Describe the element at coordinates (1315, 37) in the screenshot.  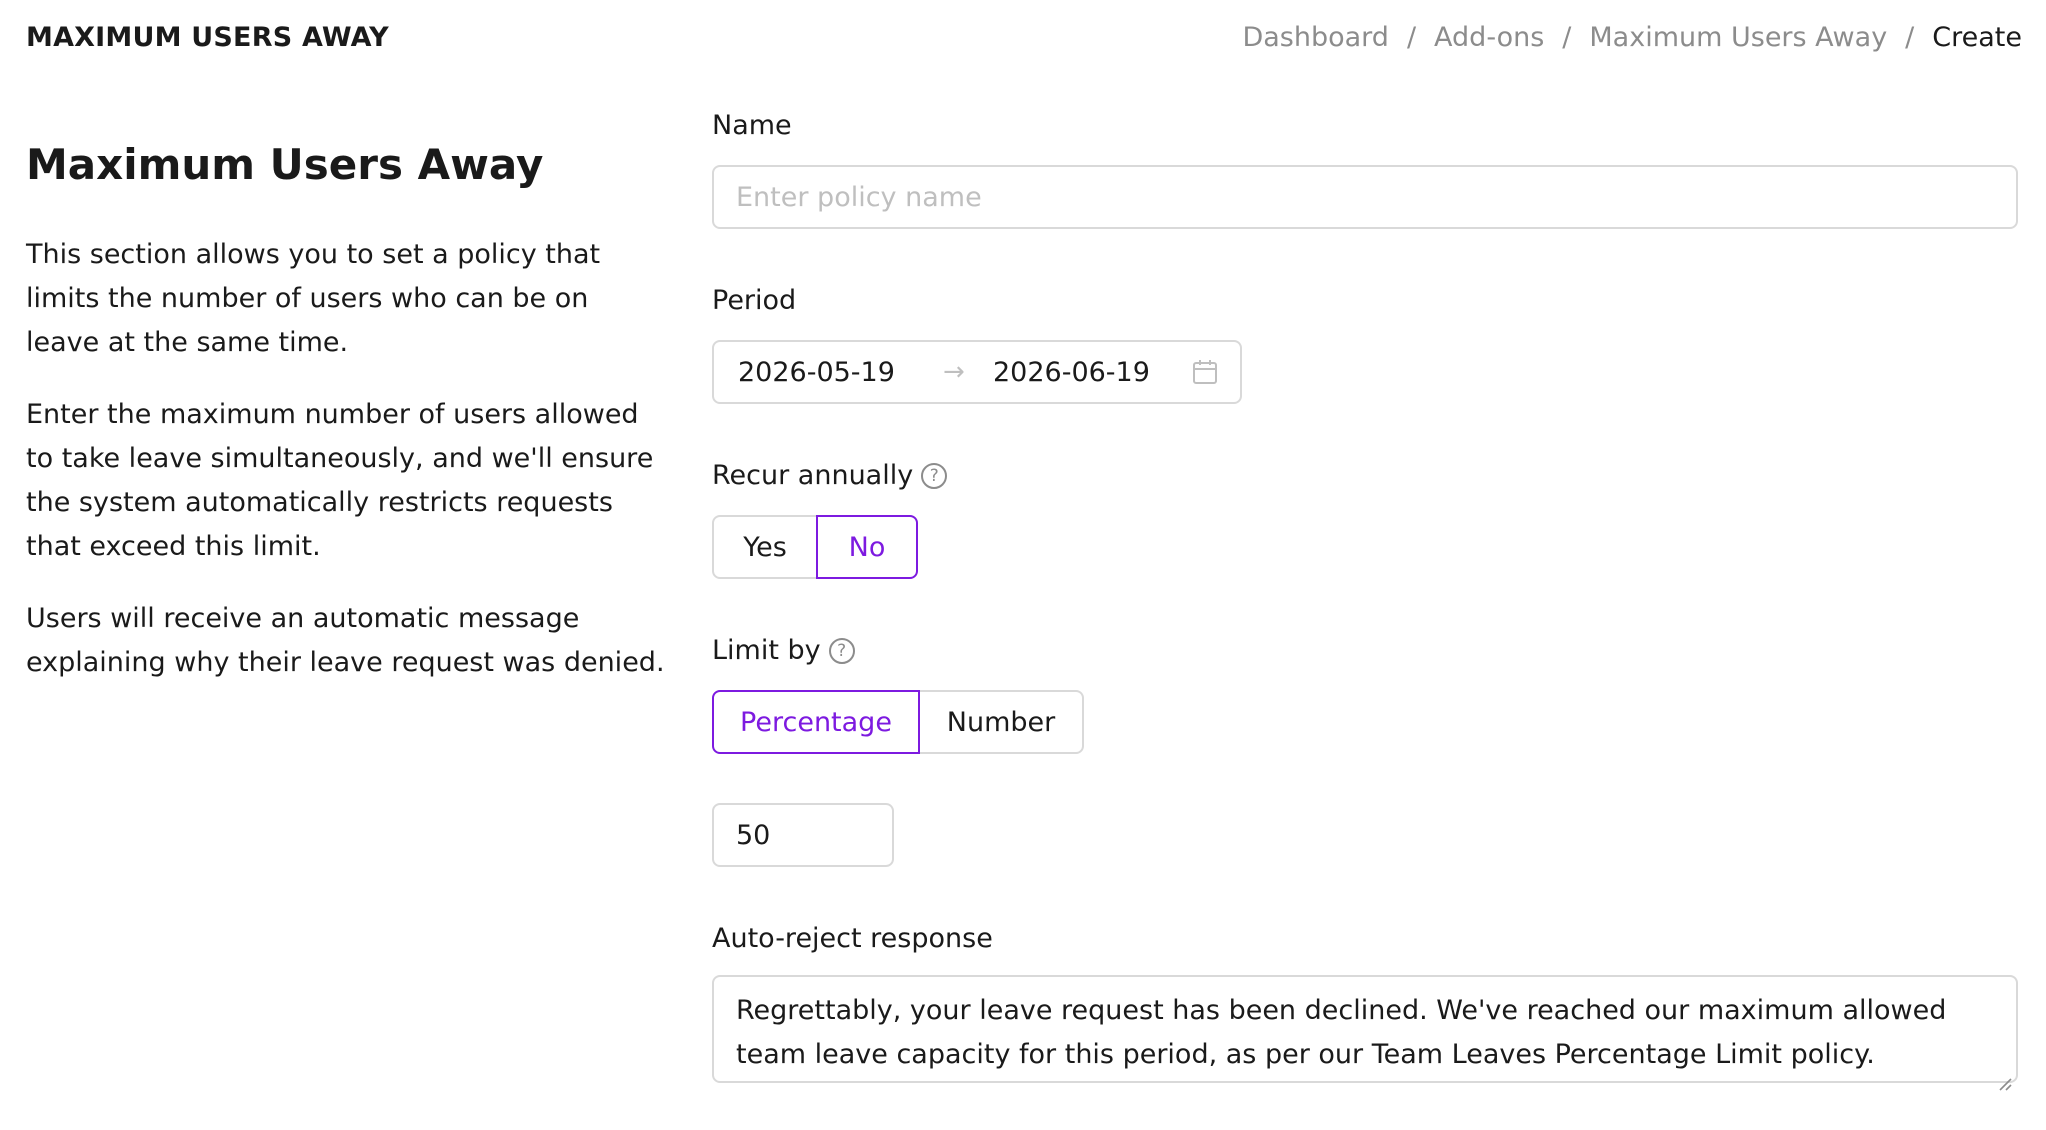
I see `breadcrumb-dashboard: Dashboard` at that location.